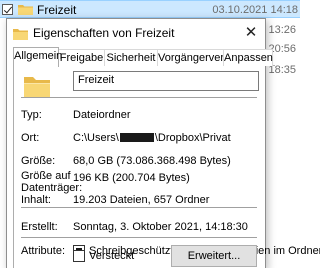  Describe the element at coordinates (192, 138) in the screenshot. I see `location-suffix: \Dropbox\Privat` at that location.